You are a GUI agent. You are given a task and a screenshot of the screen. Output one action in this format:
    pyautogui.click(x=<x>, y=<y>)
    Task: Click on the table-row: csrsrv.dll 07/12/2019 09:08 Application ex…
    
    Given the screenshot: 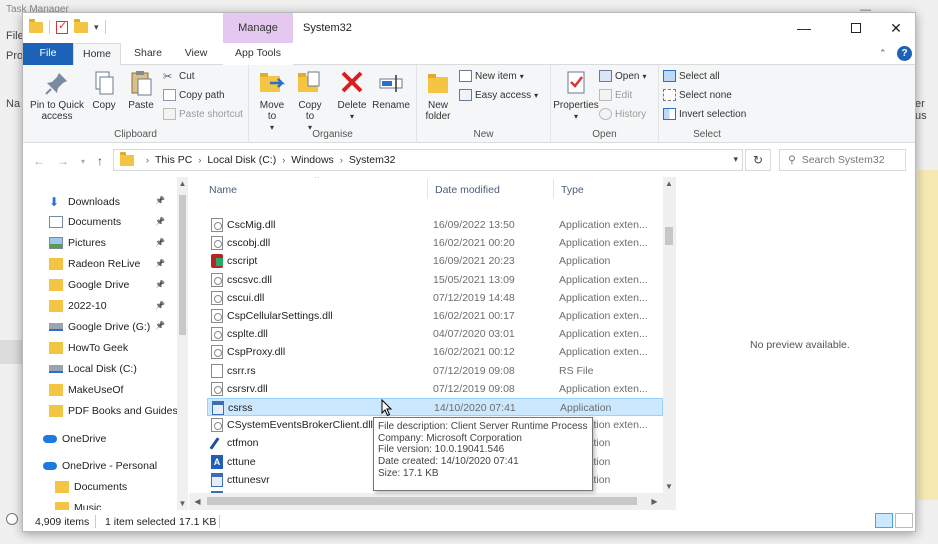 What is the action you would take?
    pyautogui.click(x=435, y=389)
    